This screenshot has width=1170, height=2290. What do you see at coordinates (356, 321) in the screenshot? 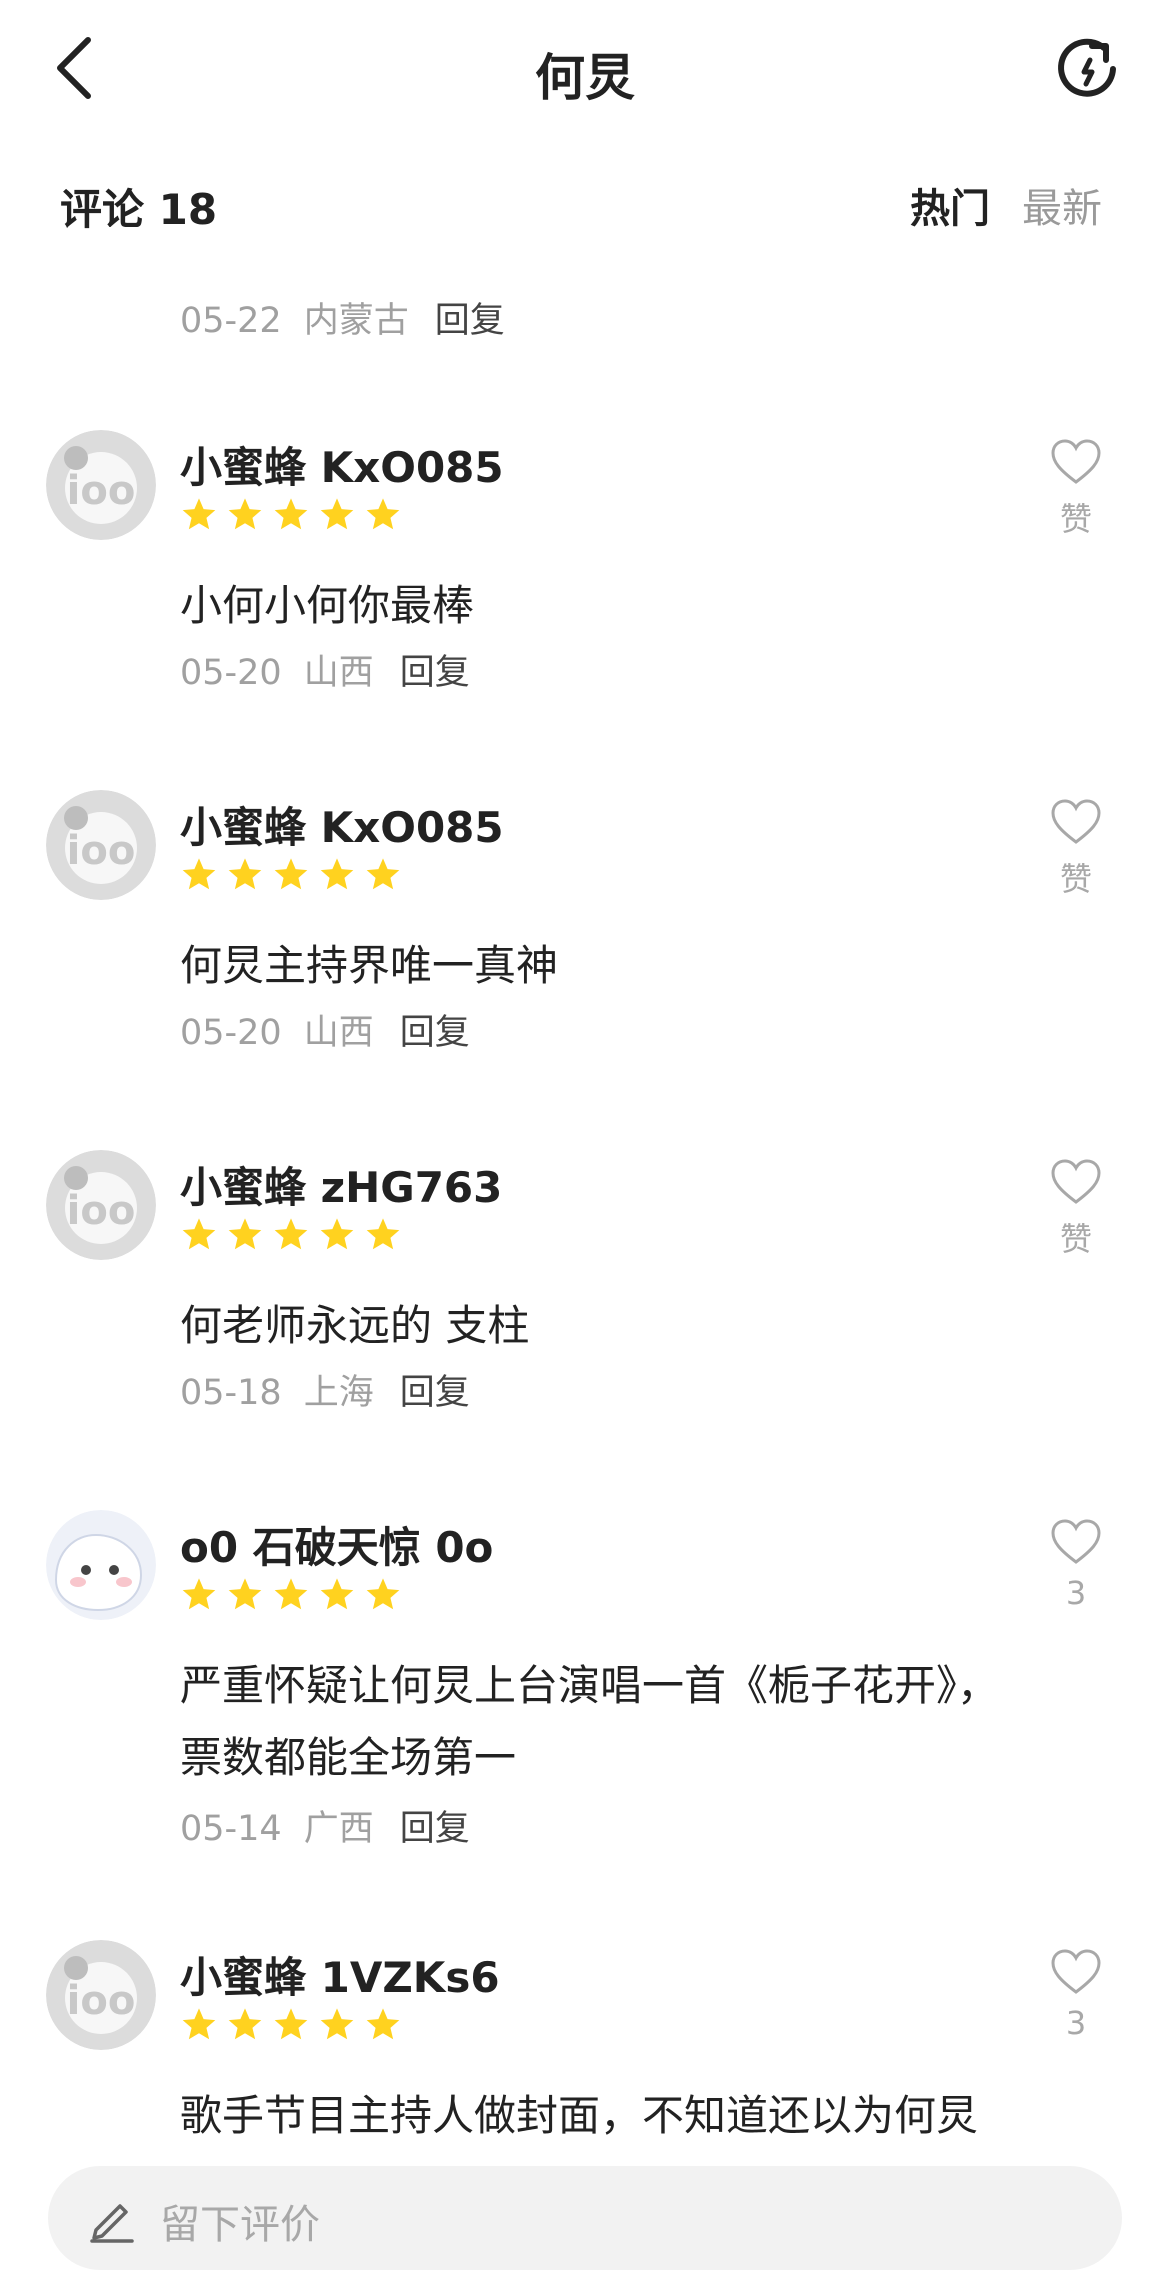
I see `comment-location: 内蒙古` at bounding box center [356, 321].